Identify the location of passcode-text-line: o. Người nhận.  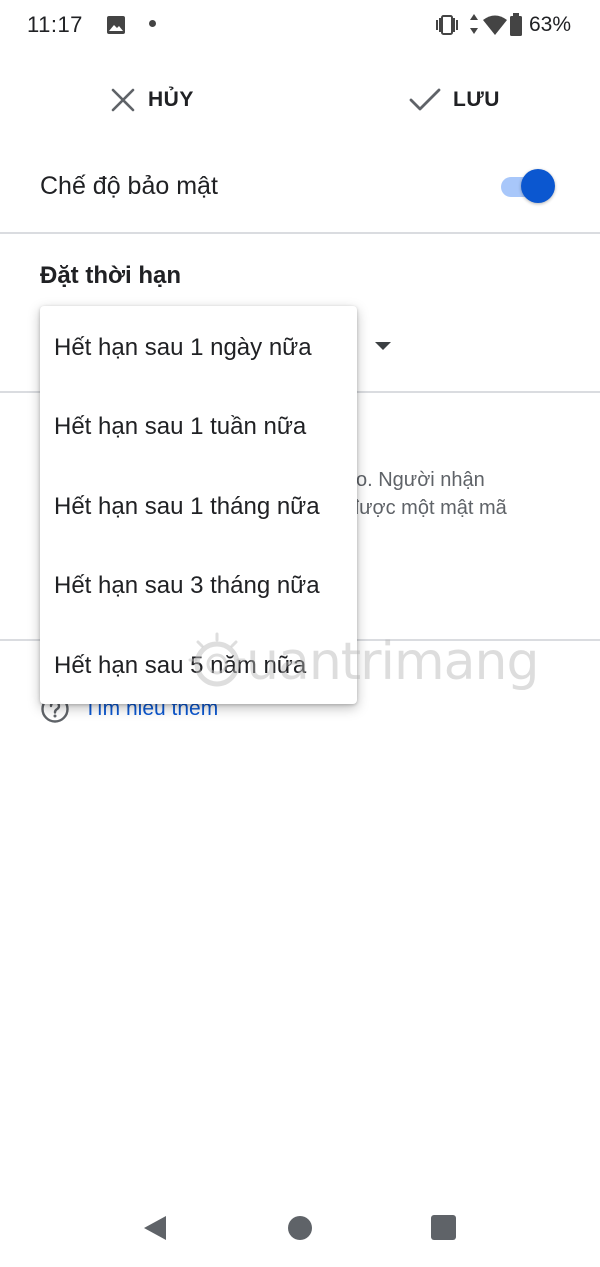
(420, 480).